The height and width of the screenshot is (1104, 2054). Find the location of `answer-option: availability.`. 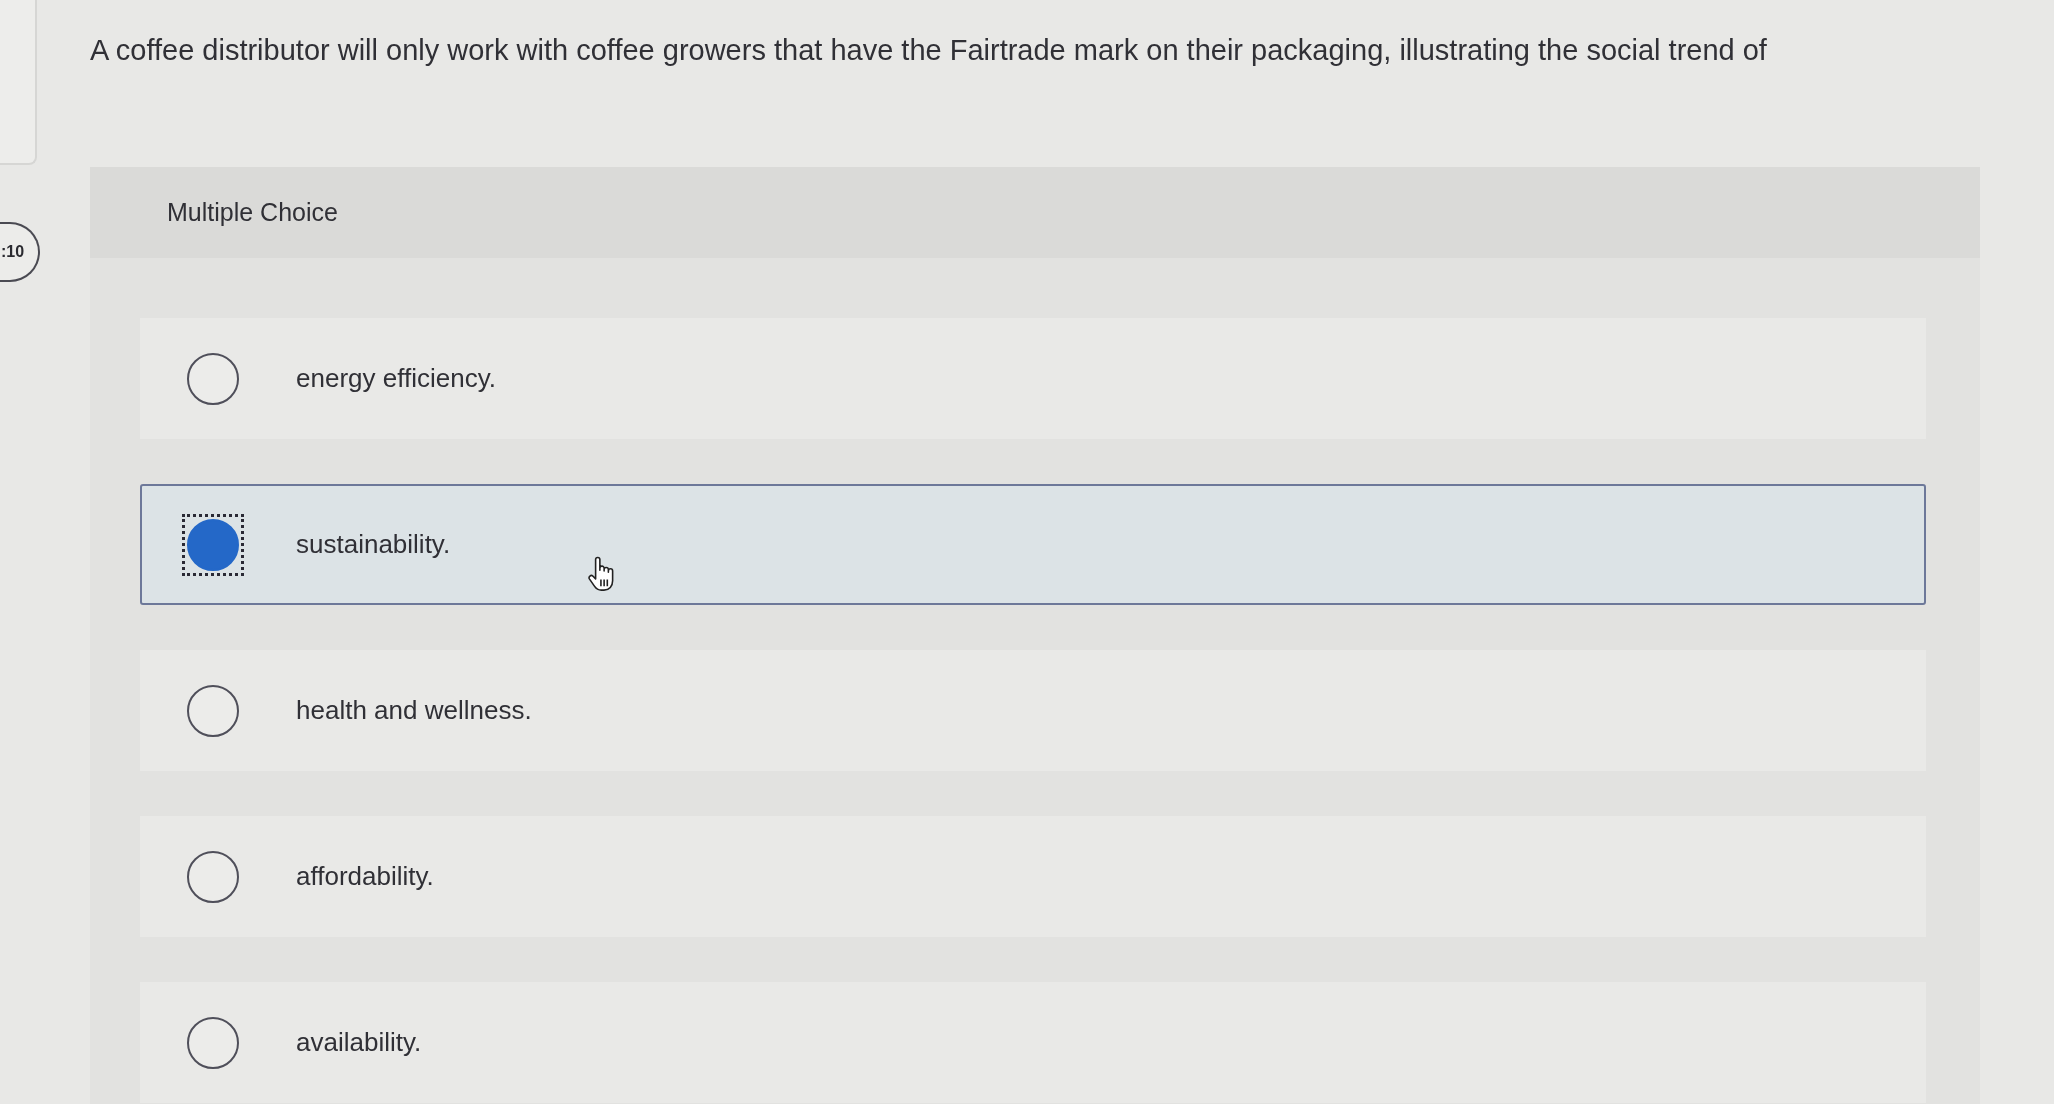

answer-option: availability. is located at coordinates (1033, 1042).